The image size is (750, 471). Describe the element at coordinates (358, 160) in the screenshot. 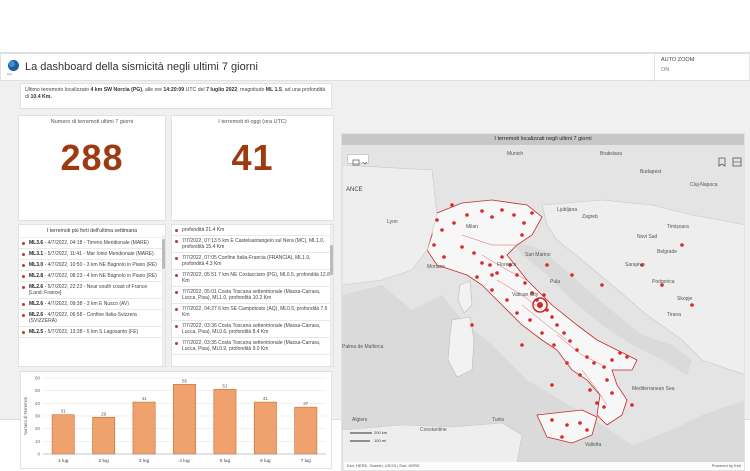

I see `basemap-toggle-button` at that location.